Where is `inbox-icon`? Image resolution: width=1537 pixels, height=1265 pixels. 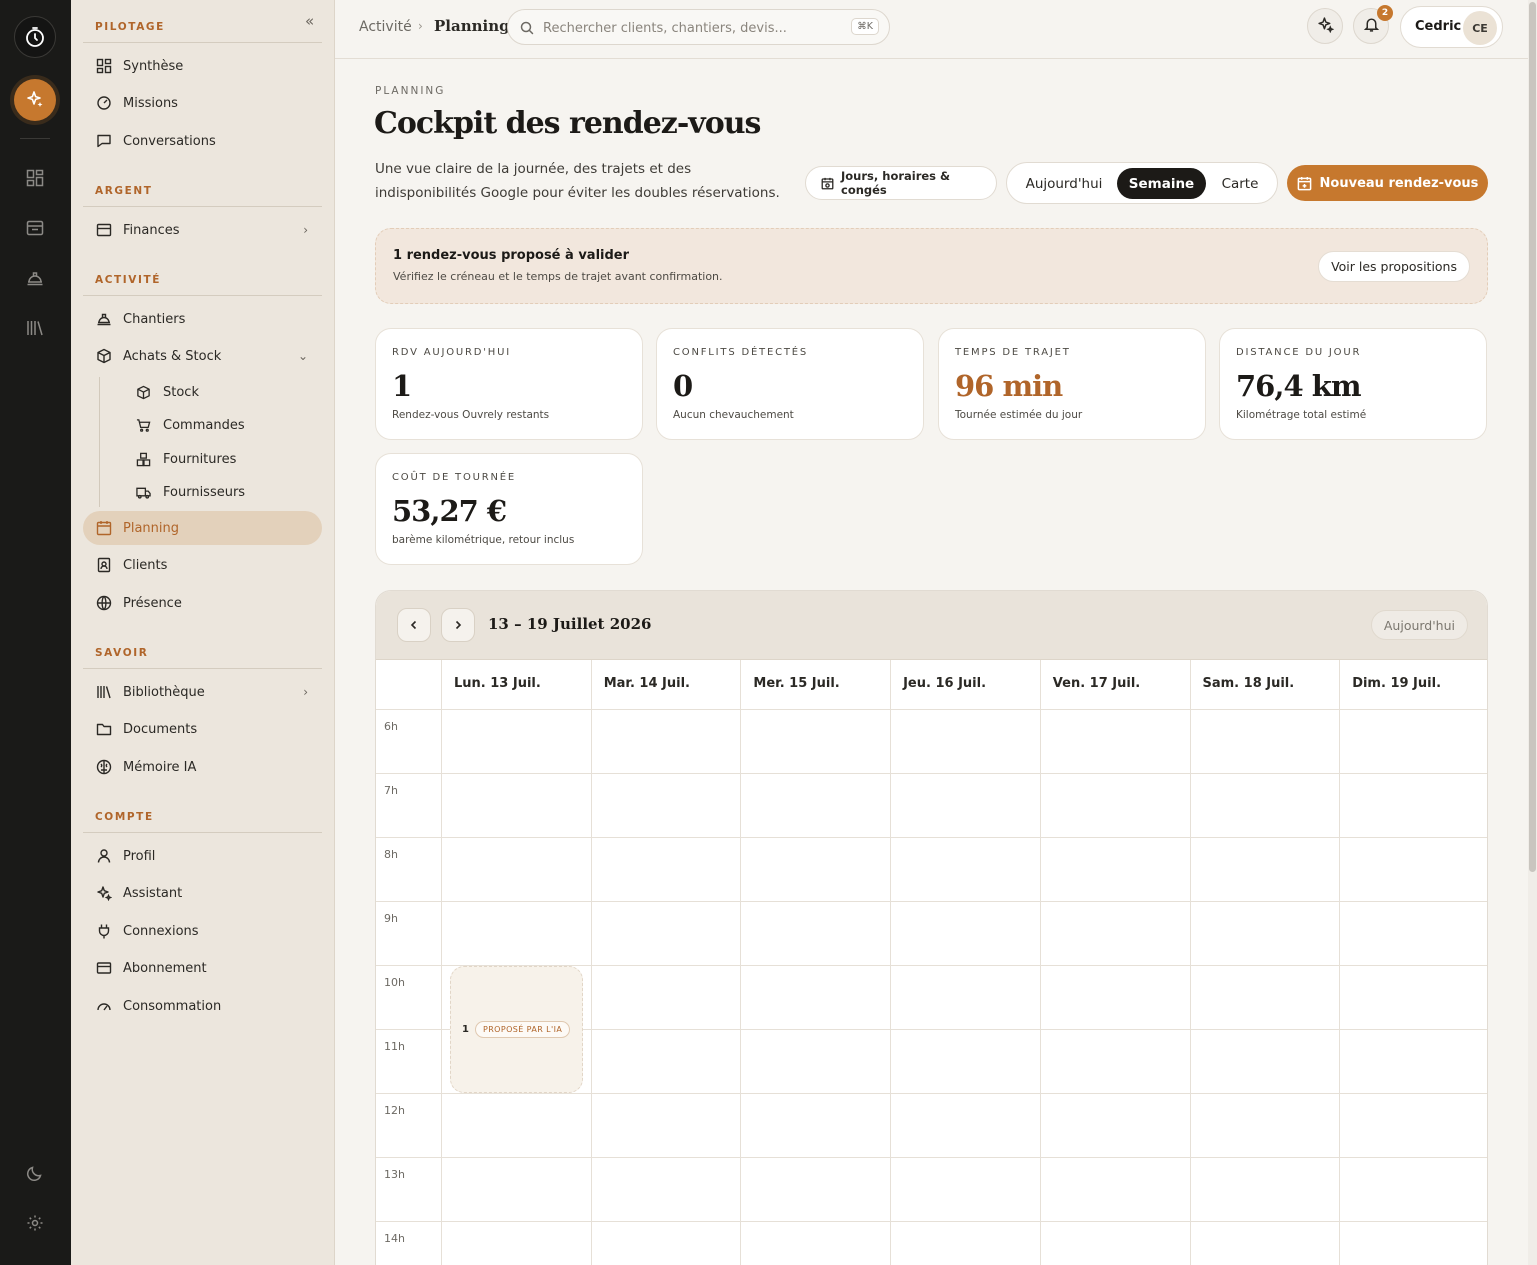 inbox-icon is located at coordinates (35, 228).